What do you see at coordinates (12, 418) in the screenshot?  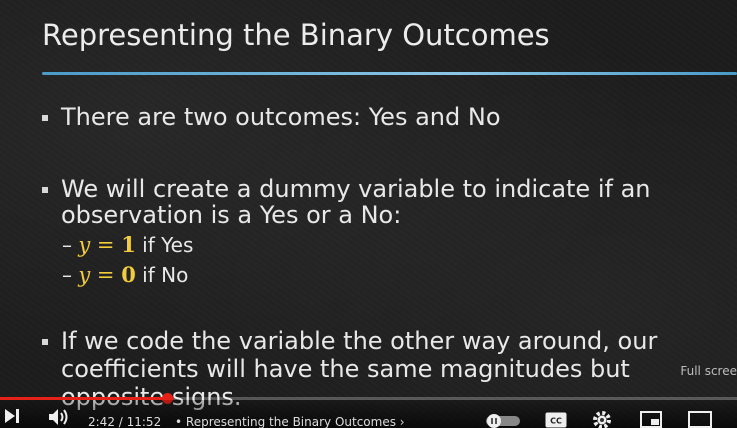 I see `next-icon` at bounding box center [12, 418].